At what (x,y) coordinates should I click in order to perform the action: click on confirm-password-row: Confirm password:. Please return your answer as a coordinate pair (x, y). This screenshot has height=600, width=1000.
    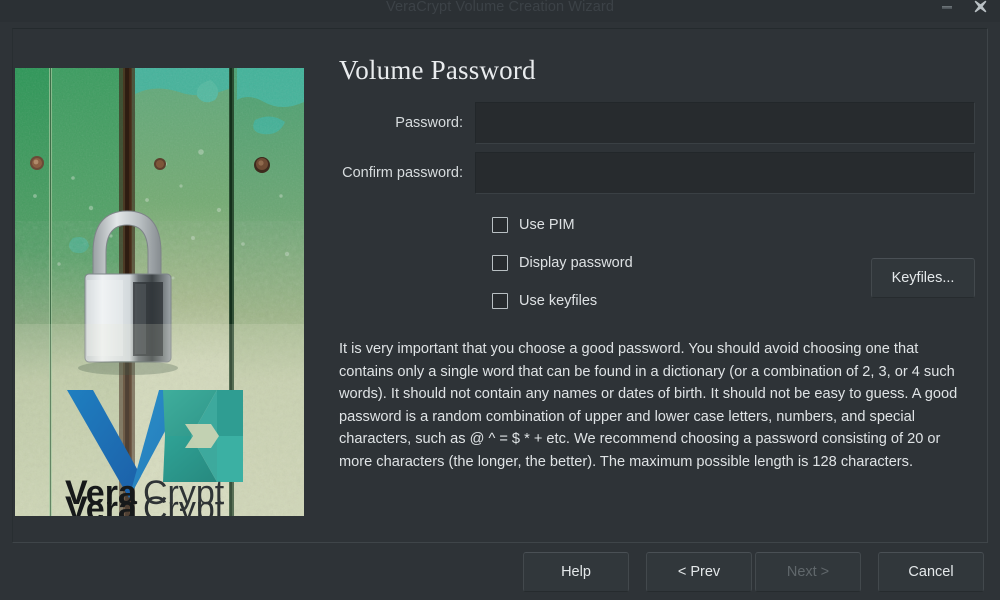
    Looking at the image, I should click on (657, 173).